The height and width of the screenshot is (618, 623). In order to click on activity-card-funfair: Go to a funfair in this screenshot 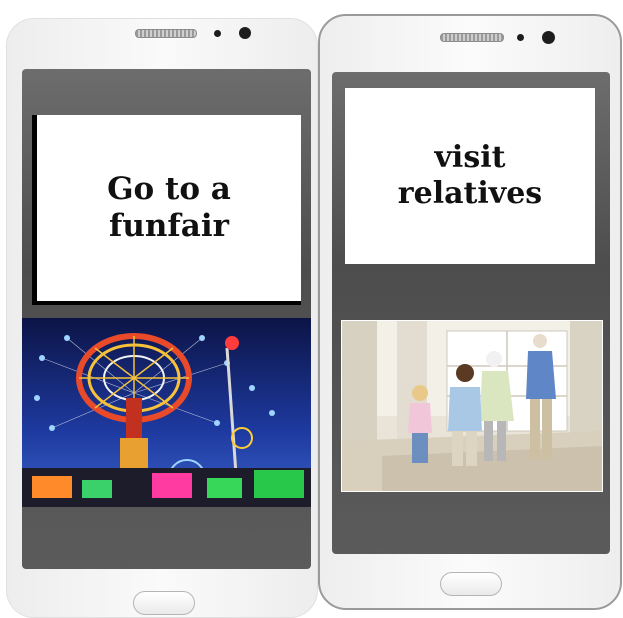, I will do `click(166, 210)`.